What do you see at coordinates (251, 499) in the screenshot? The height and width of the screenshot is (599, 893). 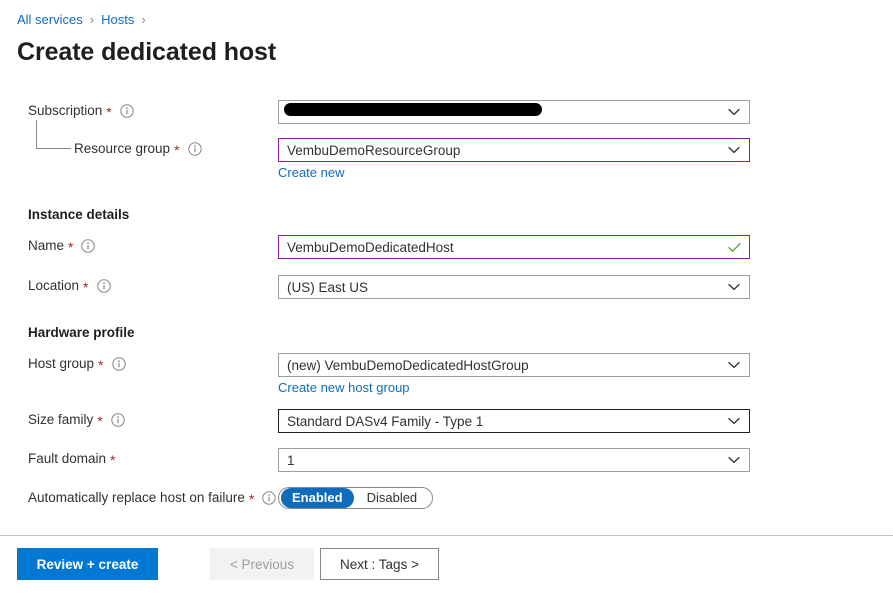 I see `required-asterisk-auto-replace-host: *` at bounding box center [251, 499].